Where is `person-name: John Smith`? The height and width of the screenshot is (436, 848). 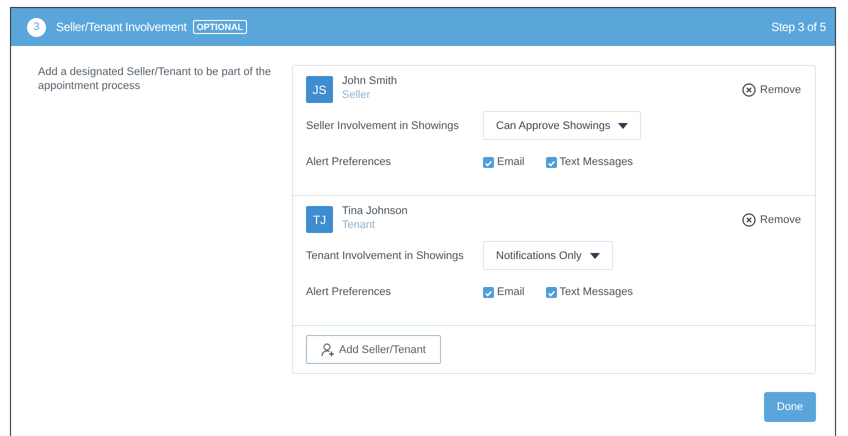 person-name: John Smith is located at coordinates (370, 81).